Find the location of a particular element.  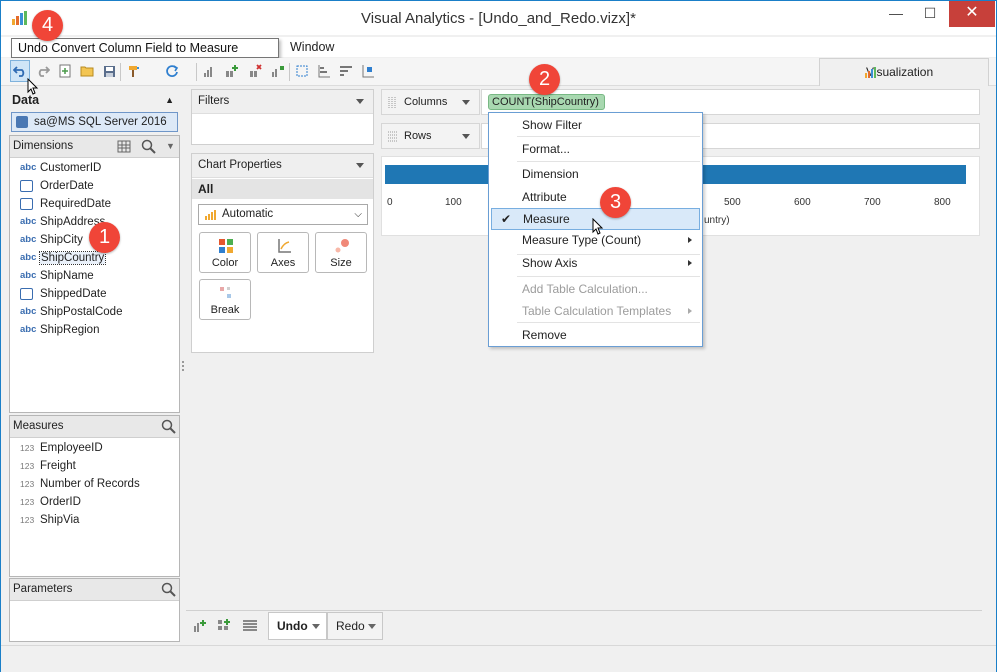

add-sheet-icon is located at coordinates (200, 626).